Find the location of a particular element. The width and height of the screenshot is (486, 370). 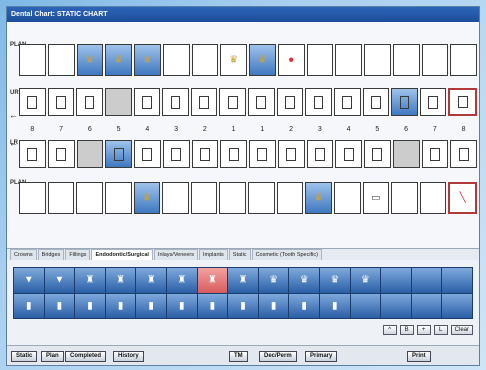

tab-bridges: Bridges is located at coordinates (51, 254).